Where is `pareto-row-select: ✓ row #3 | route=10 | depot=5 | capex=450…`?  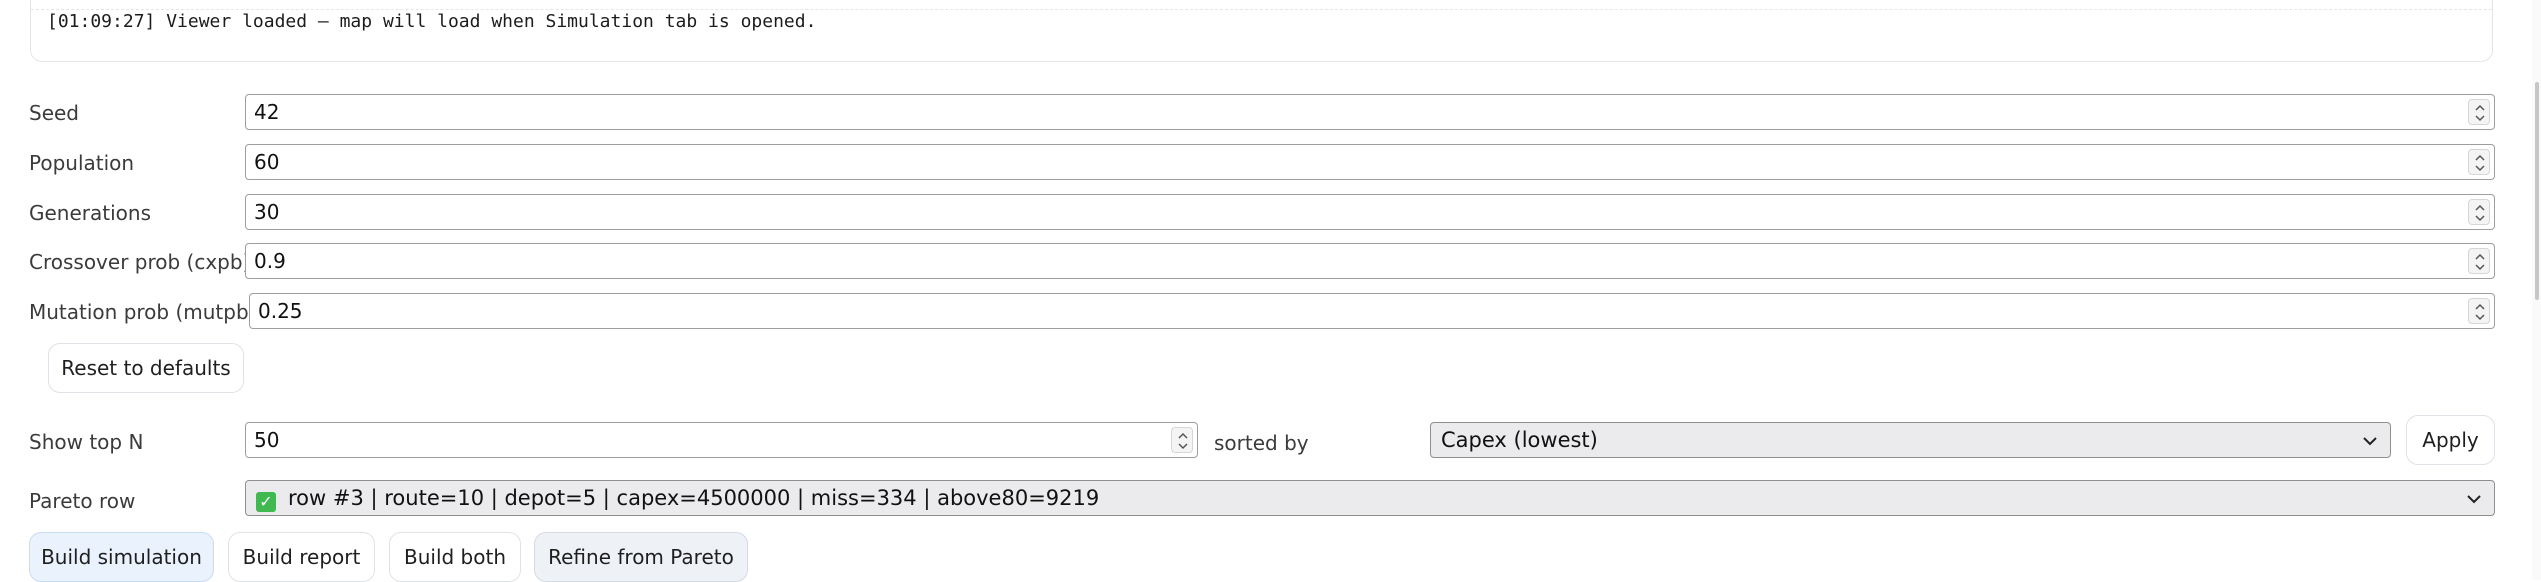
pareto-row-select: ✓ row #3 | route=10 | depot=5 | capex=450… is located at coordinates (1370, 498).